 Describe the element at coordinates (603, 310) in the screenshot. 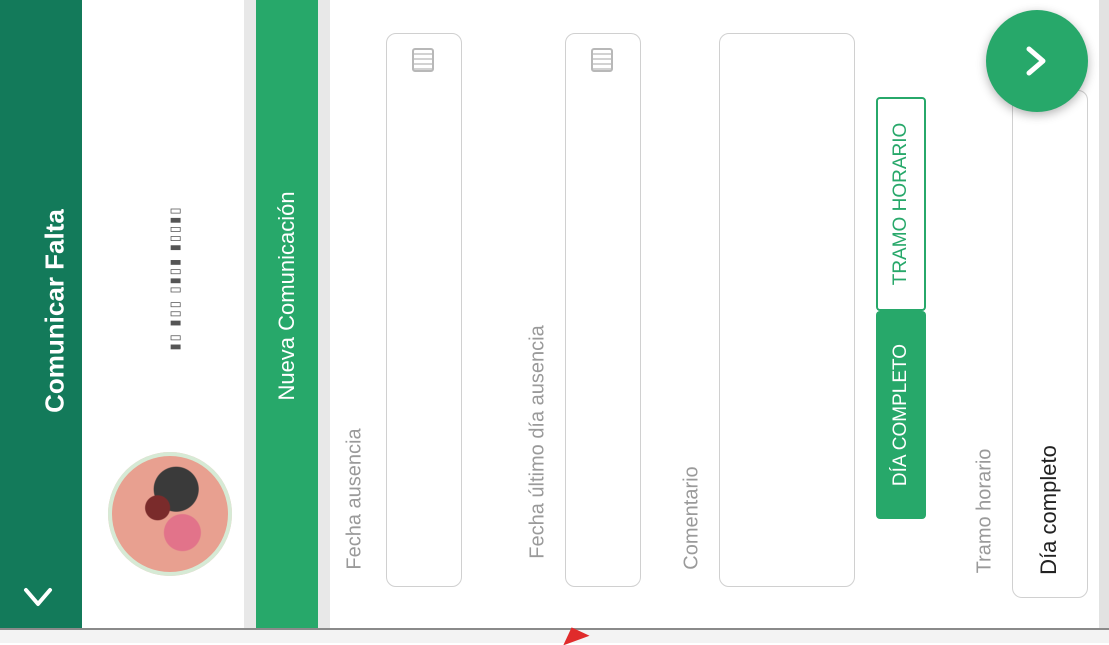

I see `fecha-ultimo-dia-input` at that location.